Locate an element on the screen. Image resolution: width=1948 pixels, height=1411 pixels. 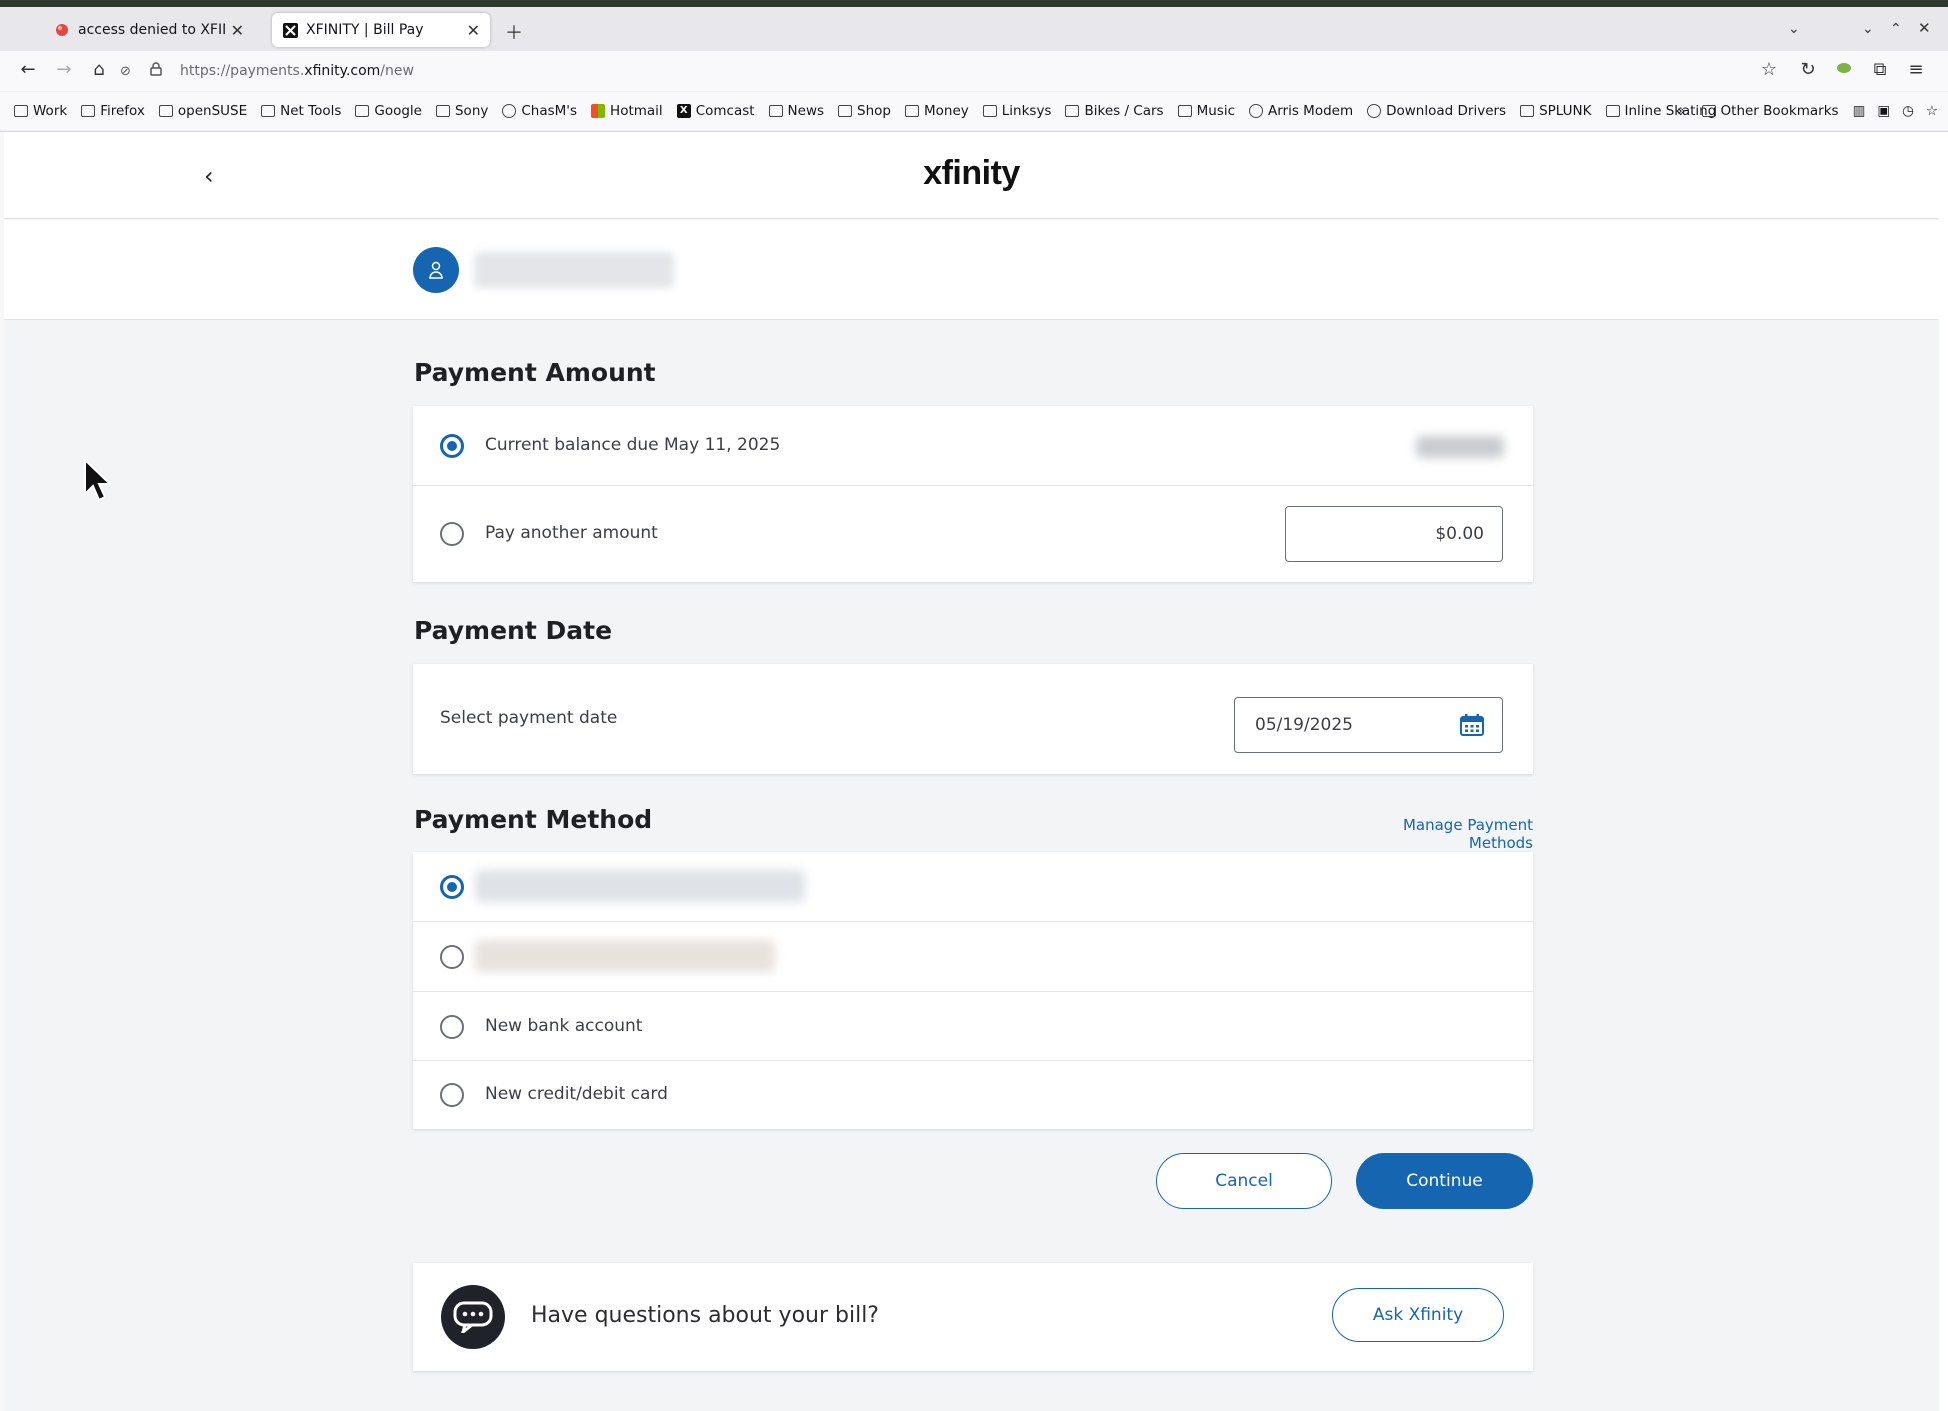
bookmarks-right-group: » Other Bookmarks ▥ ▣ ◷ ☆ is located at coordinates (1807, 111).